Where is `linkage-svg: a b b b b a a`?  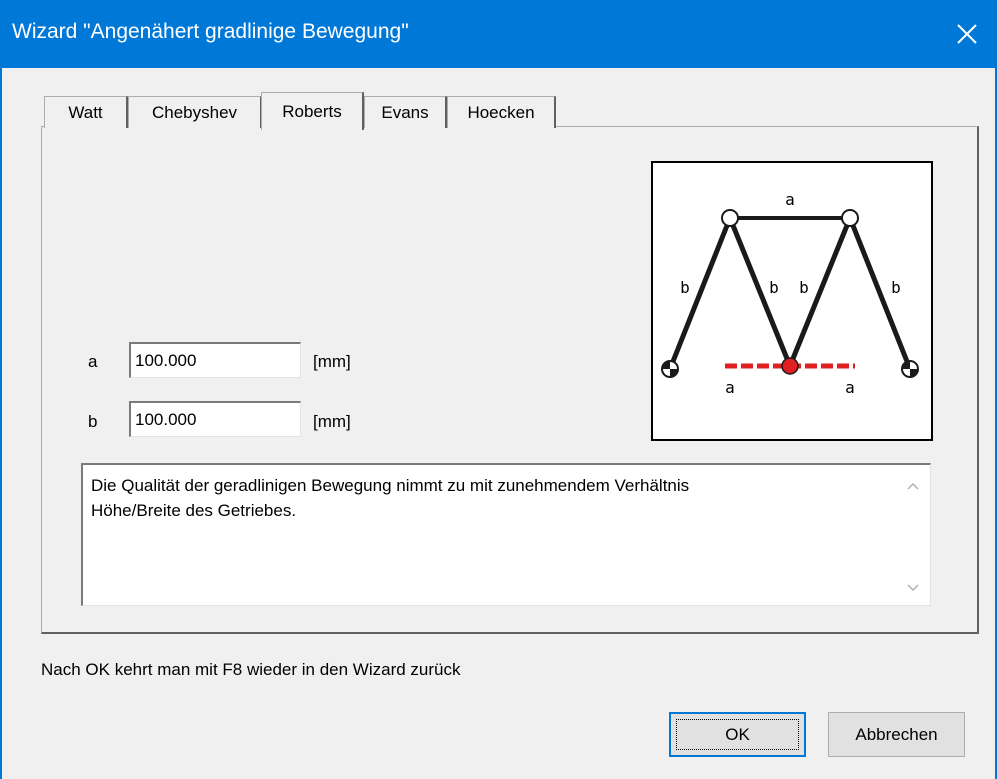
linkage-svg: a b b b b a a is located at coordinates (790, 293).